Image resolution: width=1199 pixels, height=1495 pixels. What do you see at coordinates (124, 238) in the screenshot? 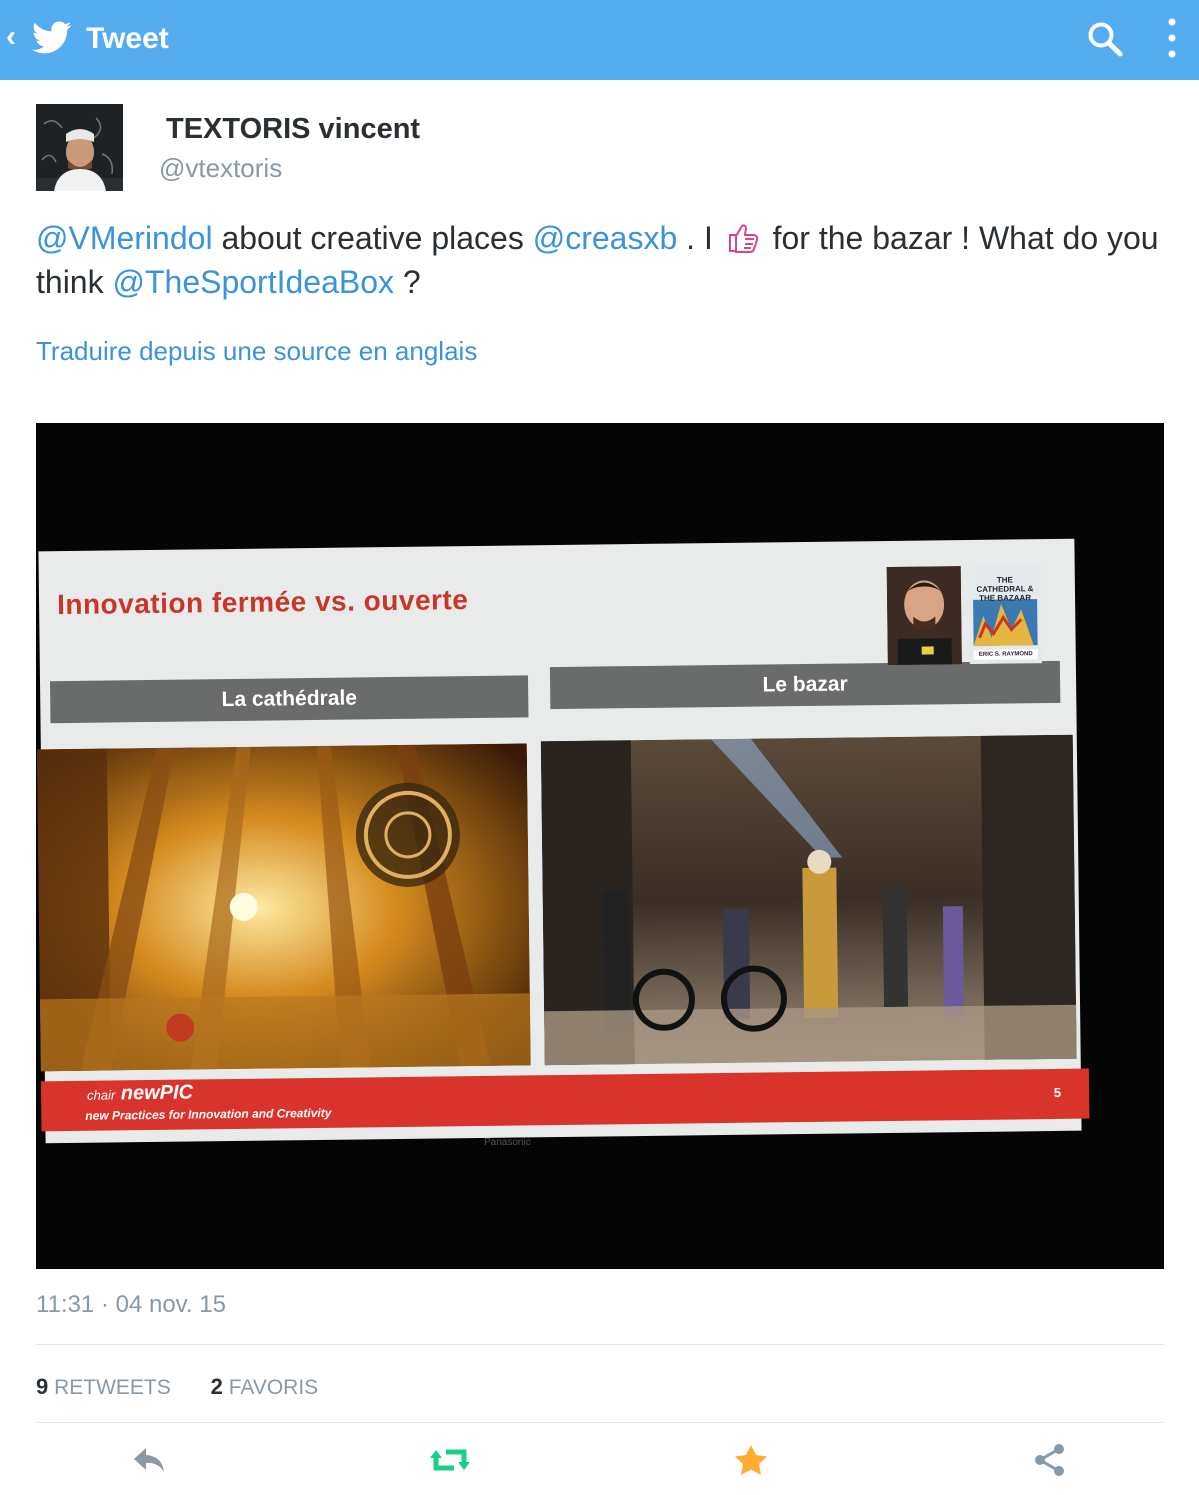
I see `mention-link: @VMerindol` at bounding box center [124, 238].